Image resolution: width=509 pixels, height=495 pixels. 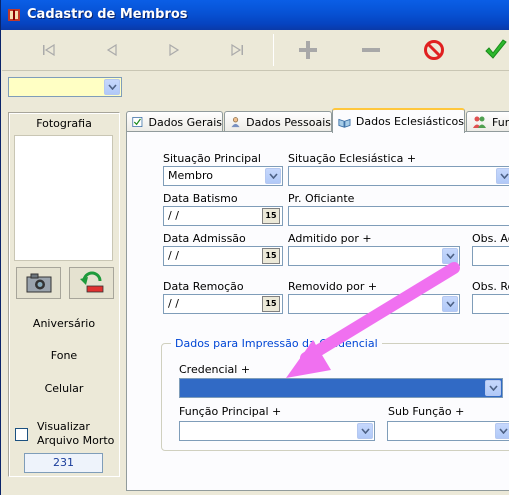 What do you see at coordinates (173, 303) in the screenshot?
I see `data-remocao-value: / /` at bounding box center [173, 303].